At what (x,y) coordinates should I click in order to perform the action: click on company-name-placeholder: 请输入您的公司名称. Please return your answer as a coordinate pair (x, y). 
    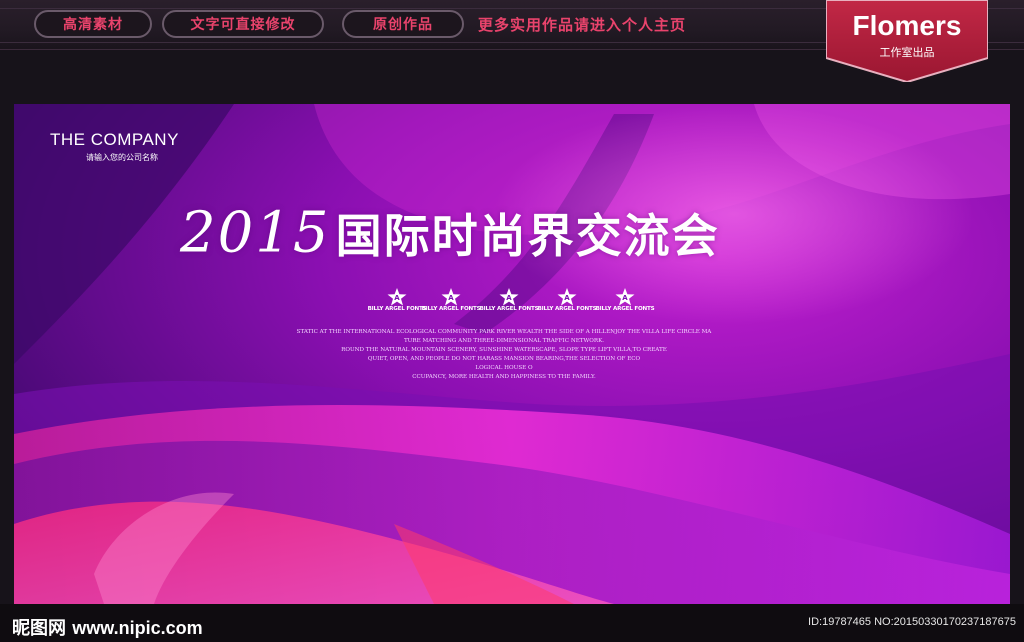
    Looking at the image, I should click on (122, 157).